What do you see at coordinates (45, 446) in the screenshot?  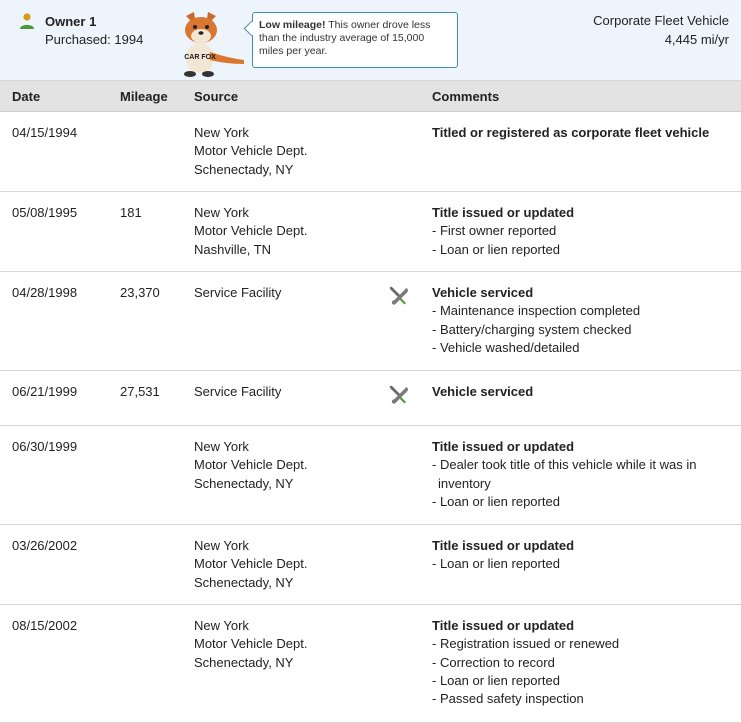 I see `row-date: 06/30/1999` at bounding box center [45, 446].